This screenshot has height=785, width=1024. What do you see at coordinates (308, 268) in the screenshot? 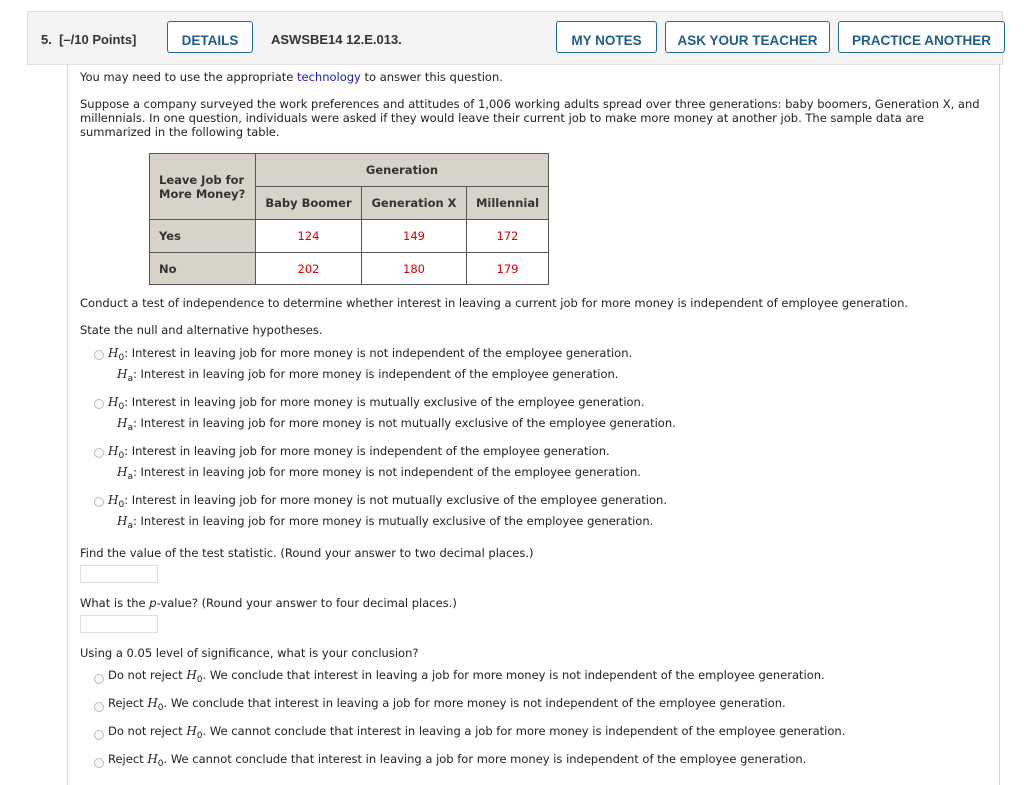
I see `table-cell: 202` at bounding box center [308, 268].